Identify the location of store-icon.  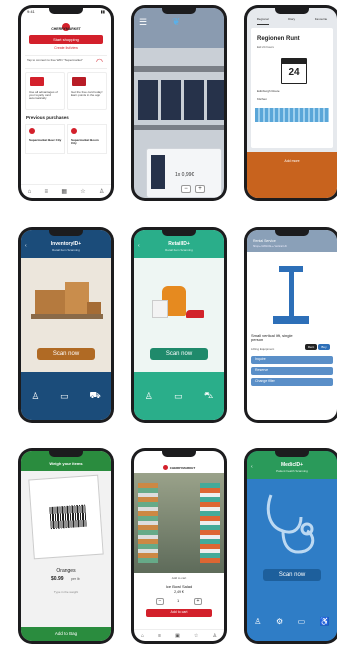
(32, 131).